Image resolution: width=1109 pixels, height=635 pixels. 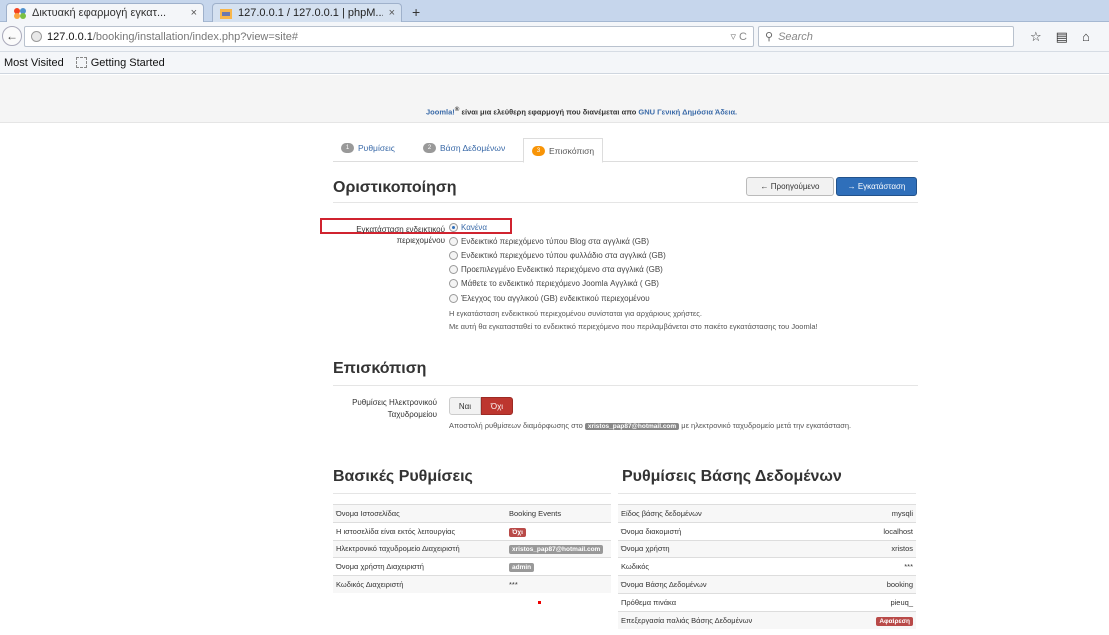 What do you see at coordinates (876, 186) in the screenshot?
I see `install-button: → Εγκατάσταση` at bounding box center [876, 186].